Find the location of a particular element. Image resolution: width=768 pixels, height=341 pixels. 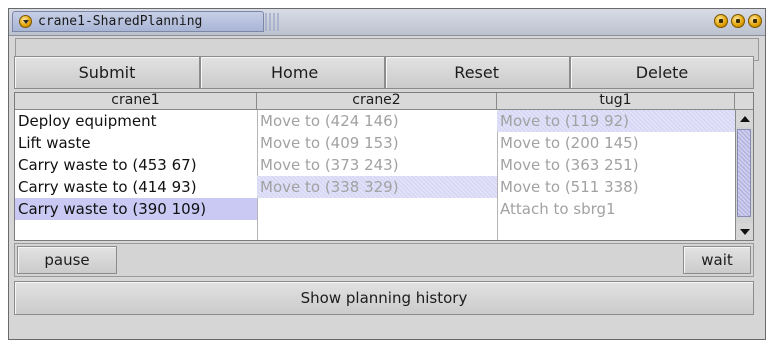

wait-button: wait is located at coordinates (717, 260).